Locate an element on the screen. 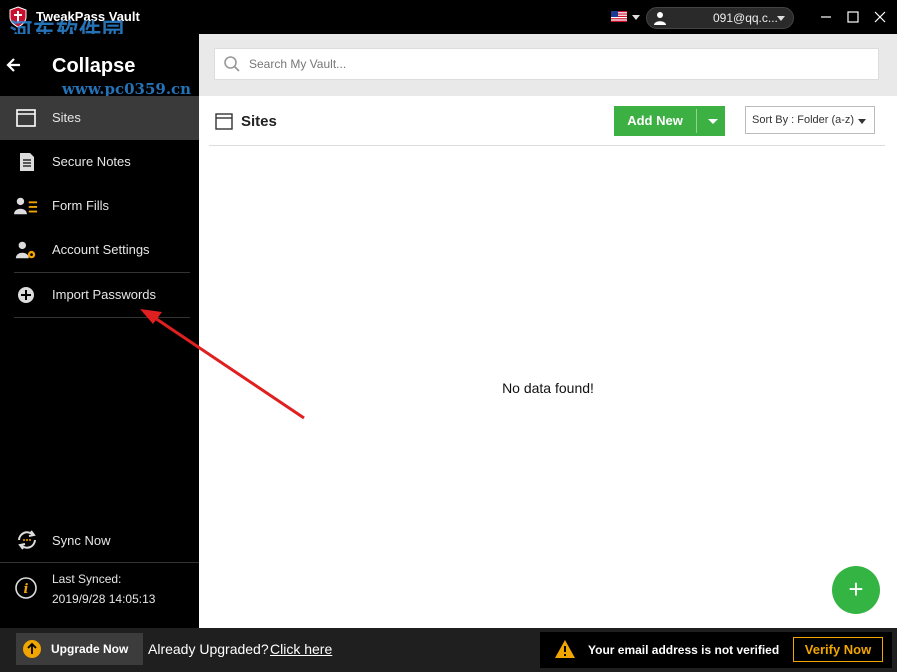 The height and width of the screenshot is (672, 897). add-new-label: Add New is located at coordinates (655, 120).